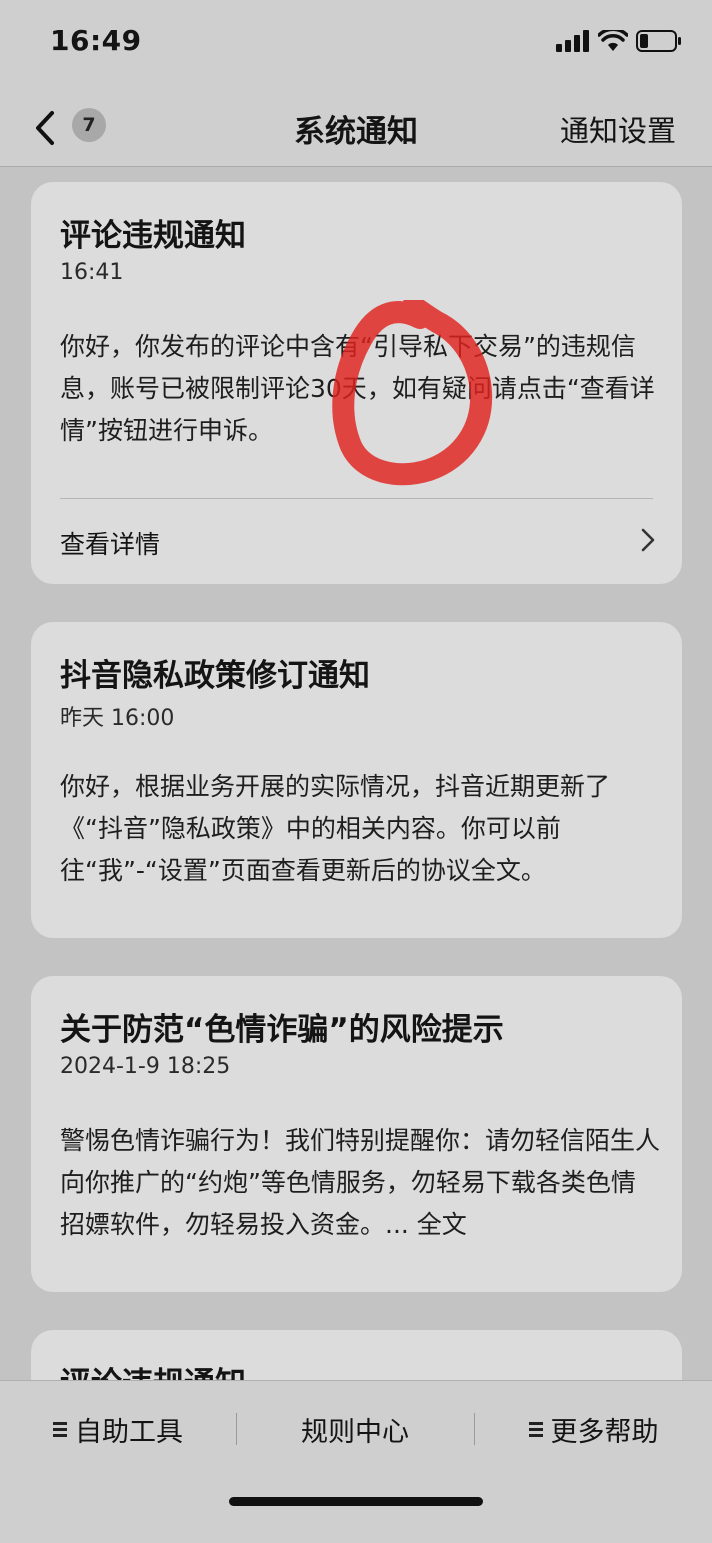 This screenshot has height=1543, width=712. What do you see at coordinates (129, 1432) in the screenshot?
I see `tab-label: 自助工具` at bounding box center [129, 1432].